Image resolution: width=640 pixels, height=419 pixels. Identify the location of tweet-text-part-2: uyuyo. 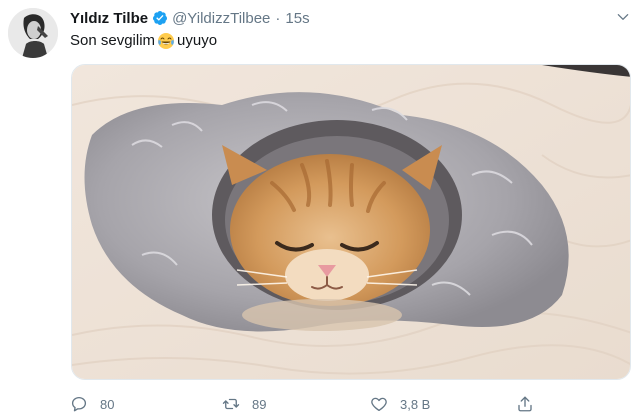
(197, 40).